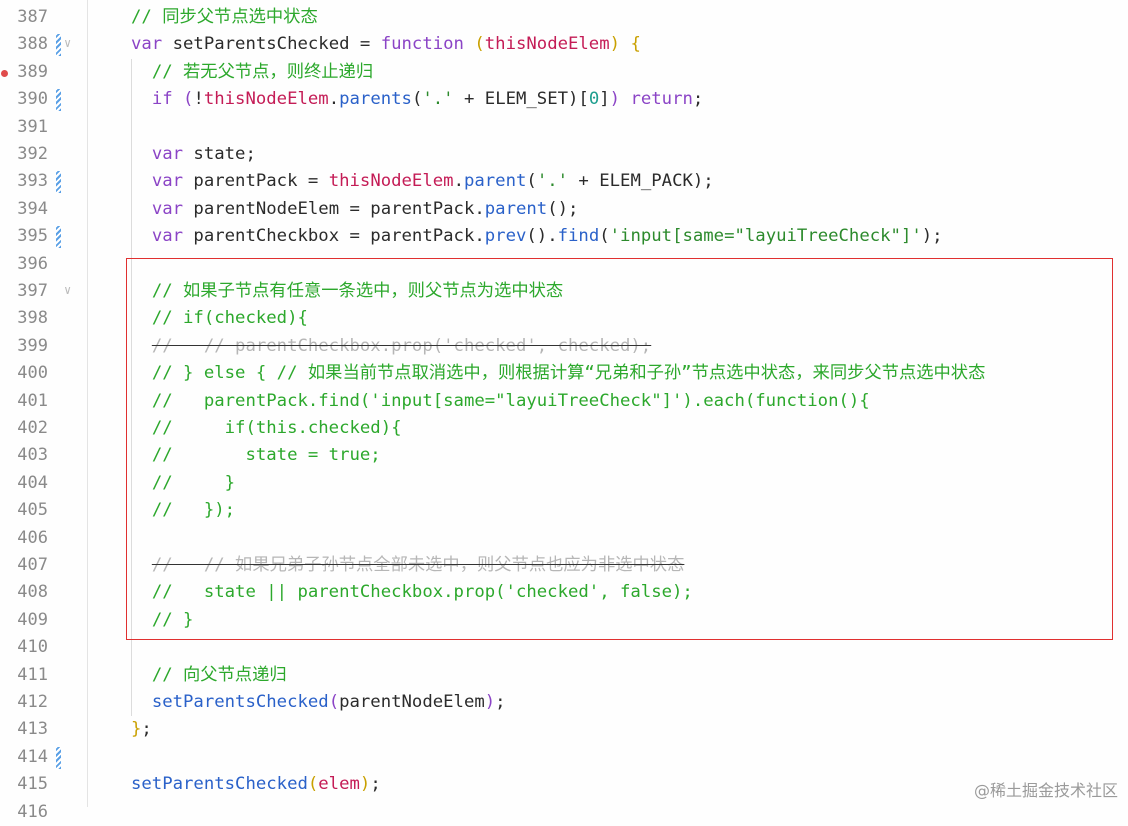 The height and width of the screenshot is (826, 1128). I want to click on line-number: 390, so click(32, 99).